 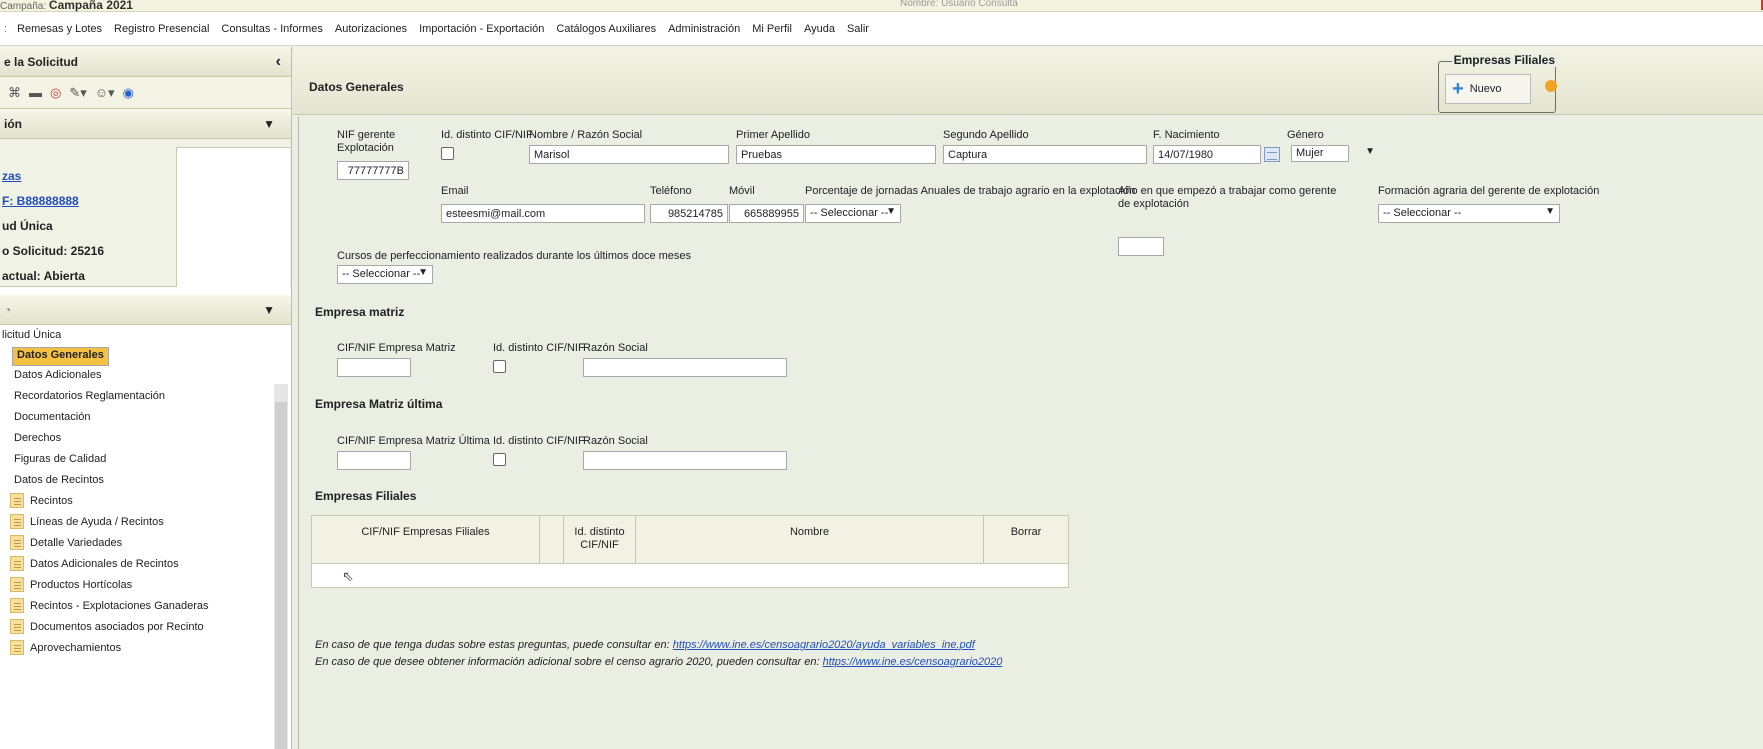 I want to click on genero-select: Mujer ▼, so click(x=1333, y=154).